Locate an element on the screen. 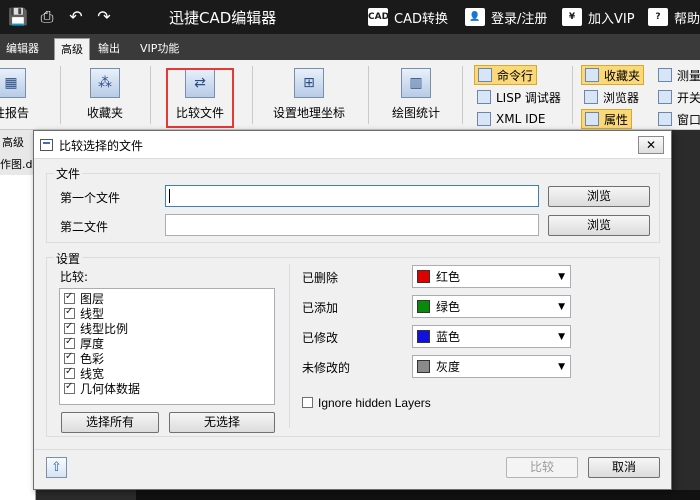 This screenshot has height=500, width=700. check-item-layers: 图层 is located at coordinates (84, 298).